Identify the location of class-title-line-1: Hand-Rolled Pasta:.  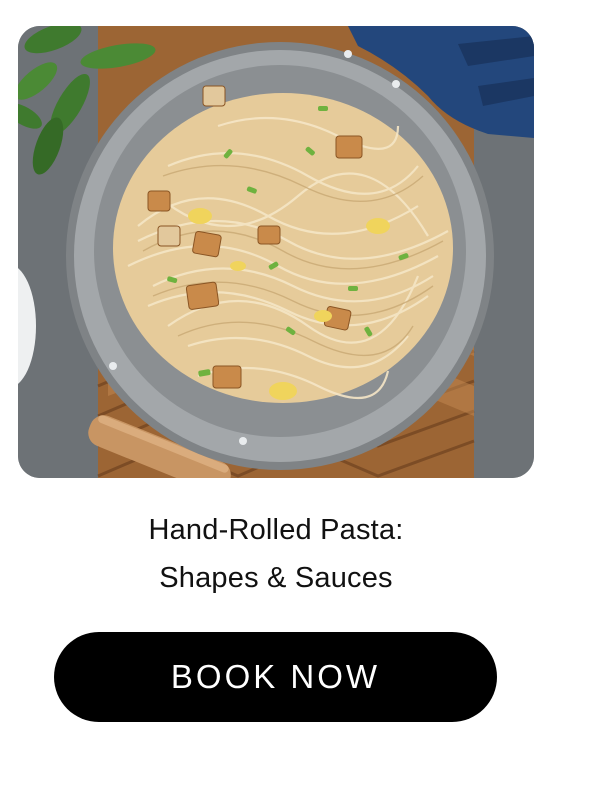
(276, 530).